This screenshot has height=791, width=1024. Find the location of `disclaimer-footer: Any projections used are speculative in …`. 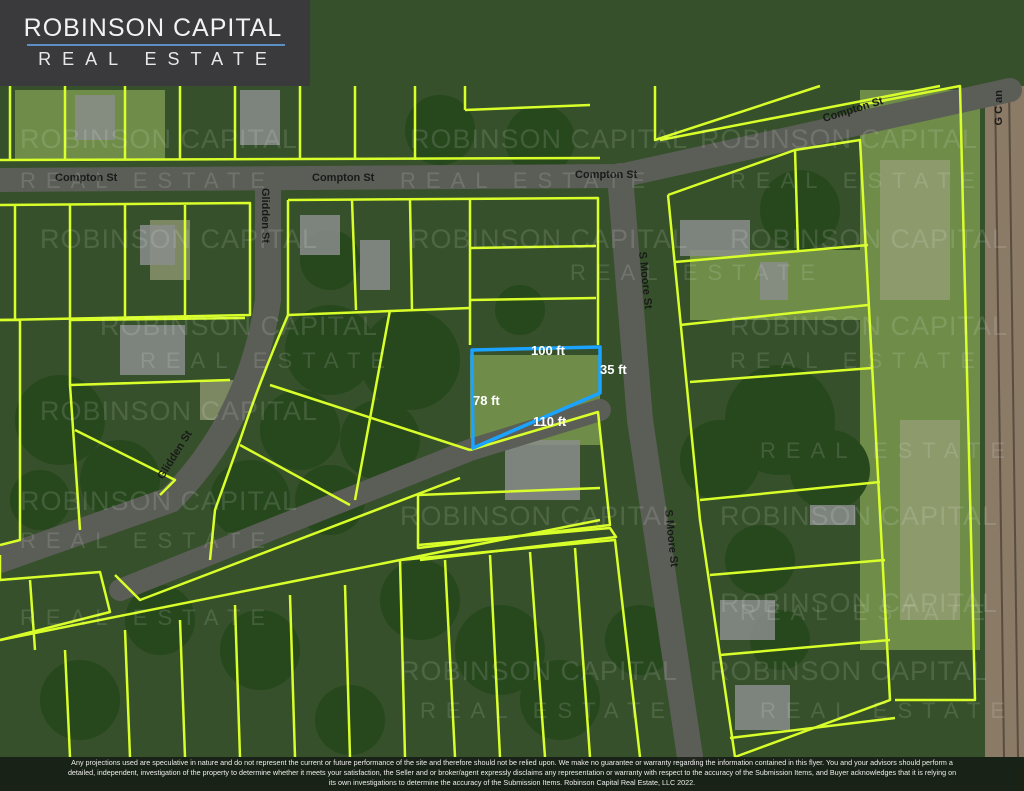

disclaimer-footer: Any projections used are speculative in … is located at coordinates (512, 774).